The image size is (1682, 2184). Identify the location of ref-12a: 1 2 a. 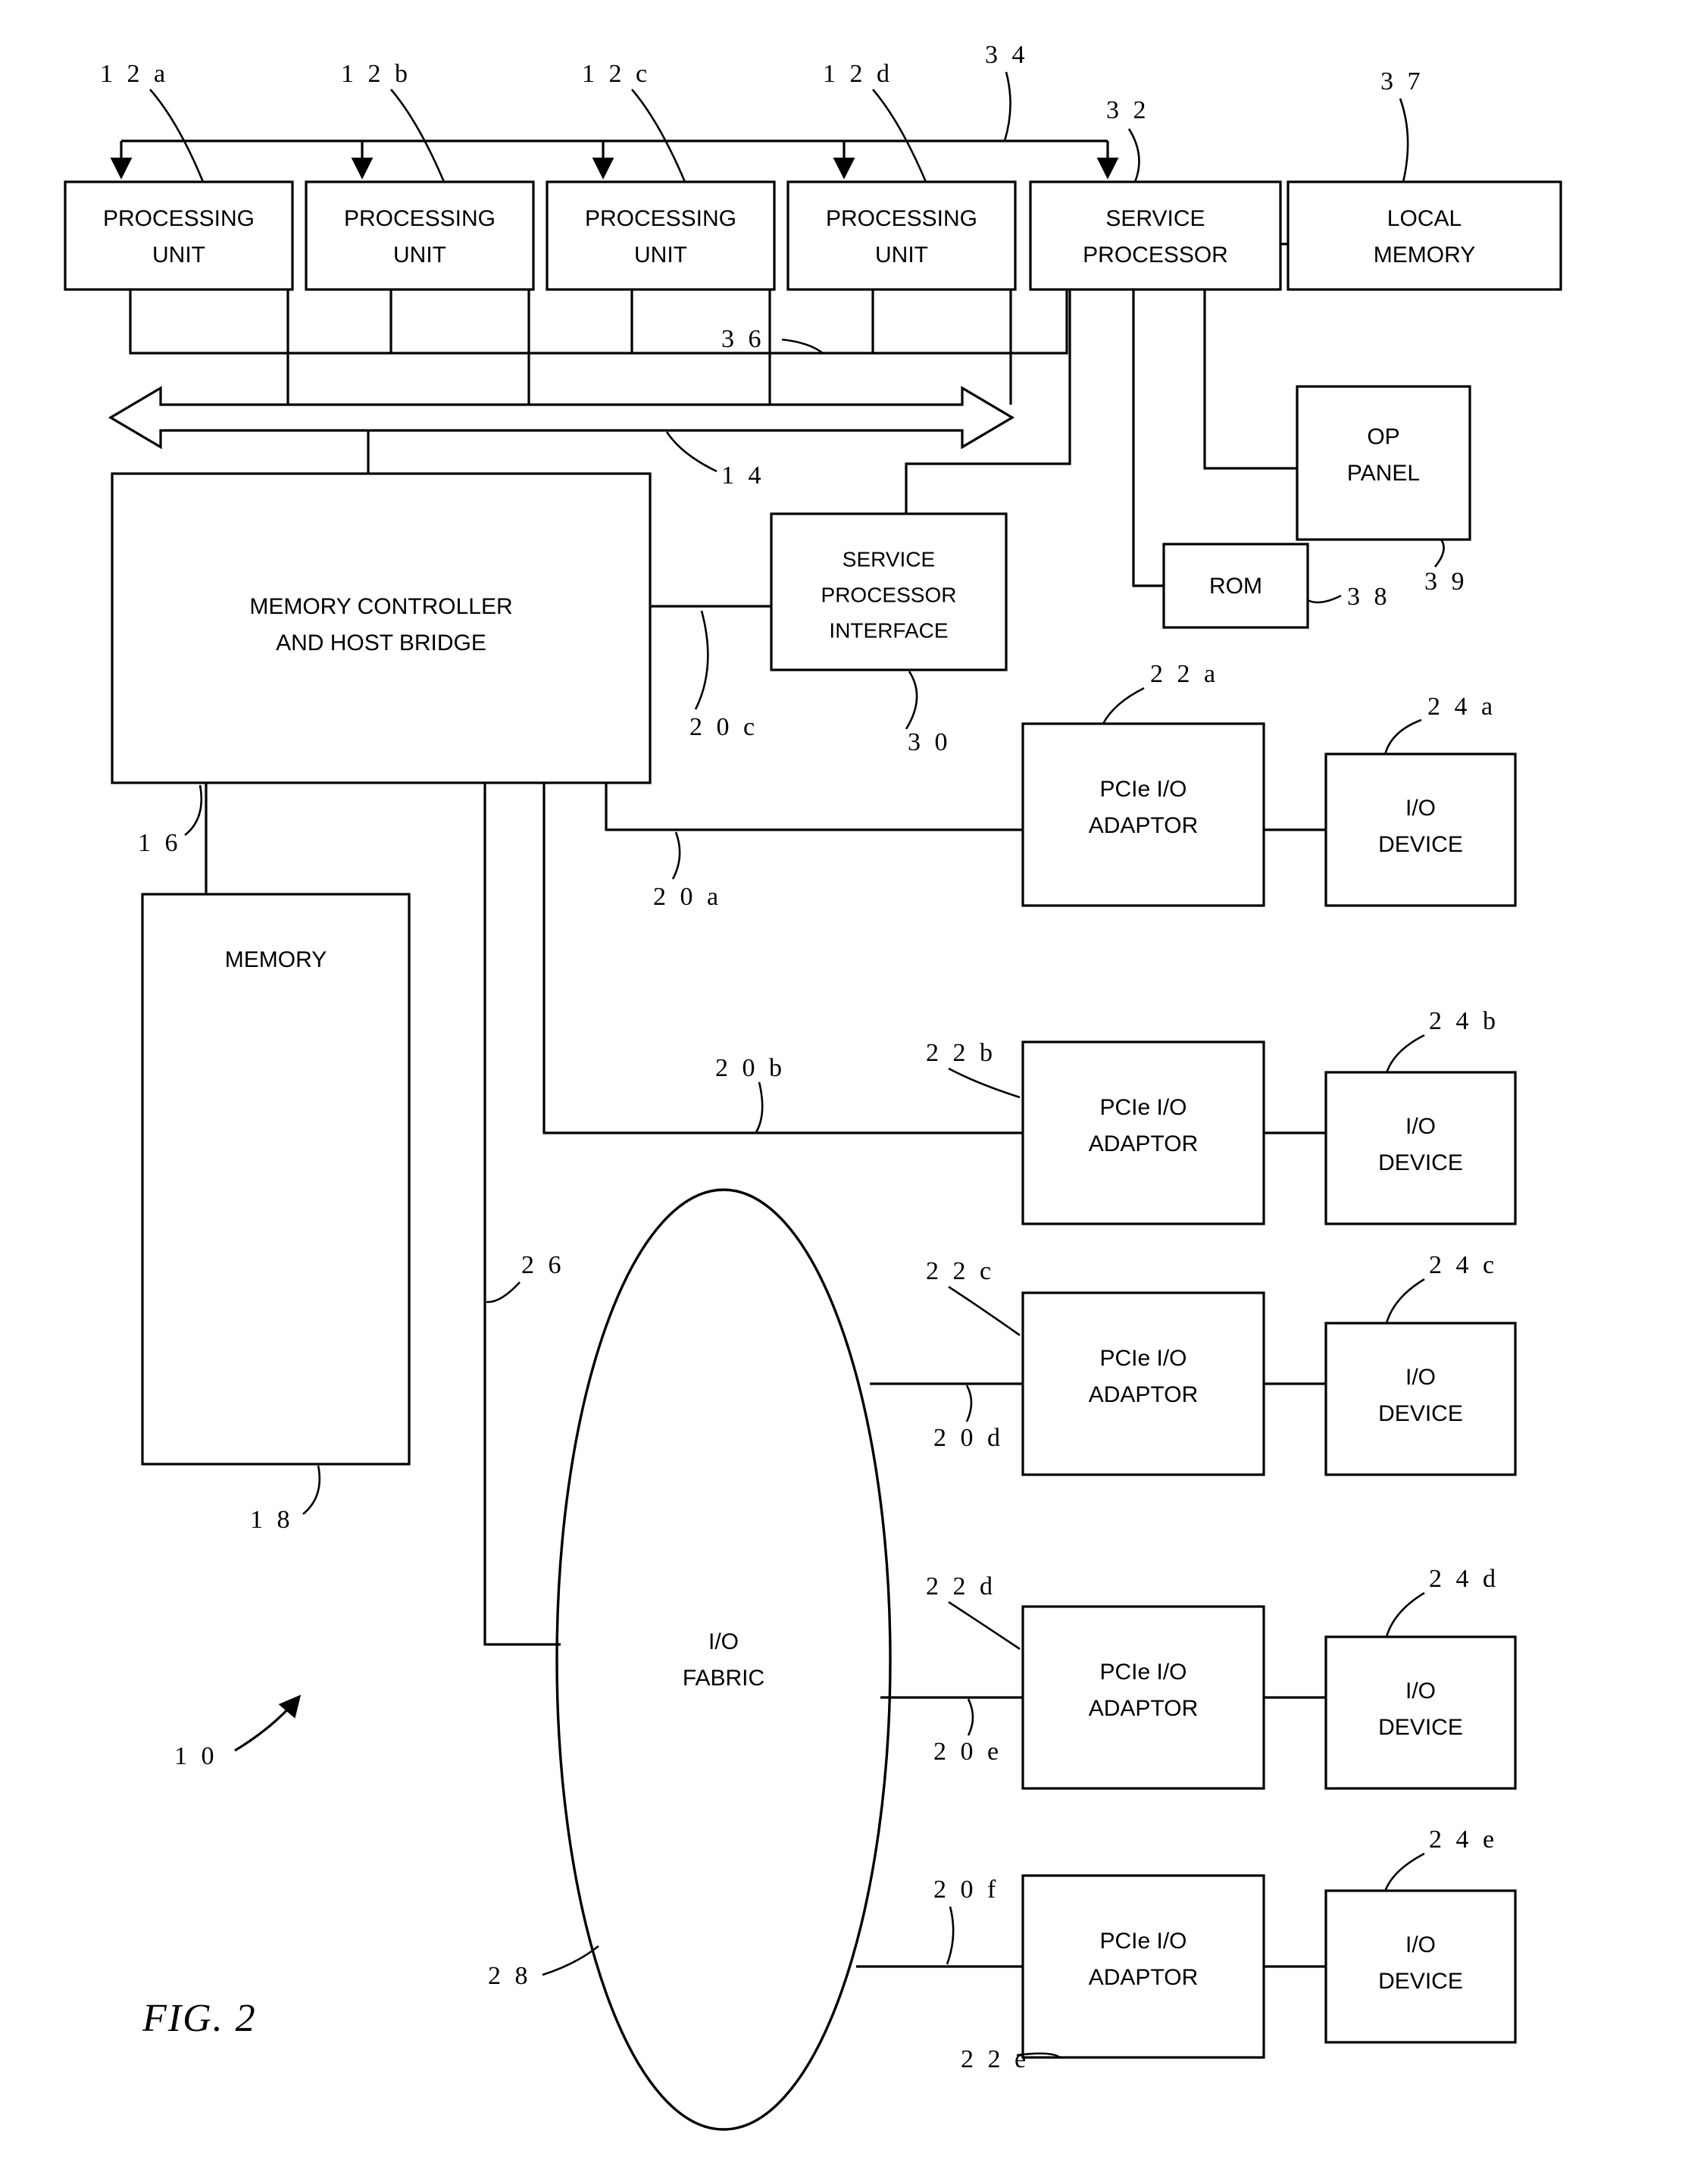
(135, 74).